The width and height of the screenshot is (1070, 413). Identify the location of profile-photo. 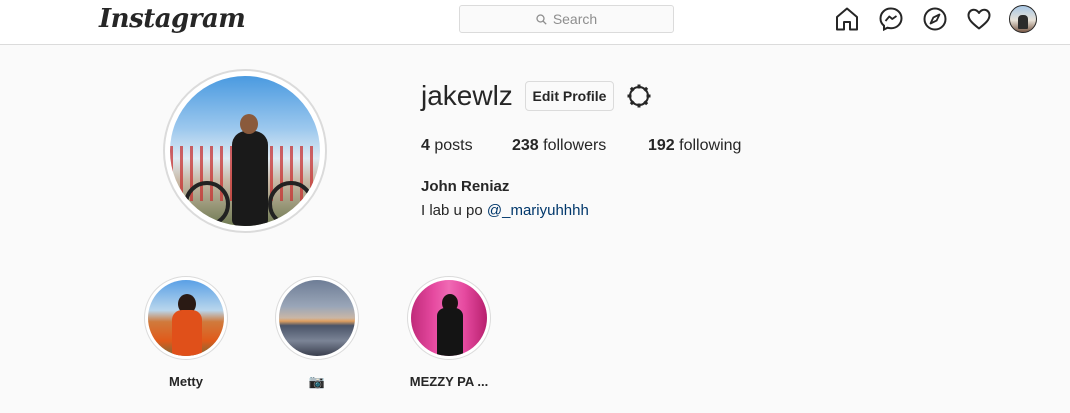
(245, 151).